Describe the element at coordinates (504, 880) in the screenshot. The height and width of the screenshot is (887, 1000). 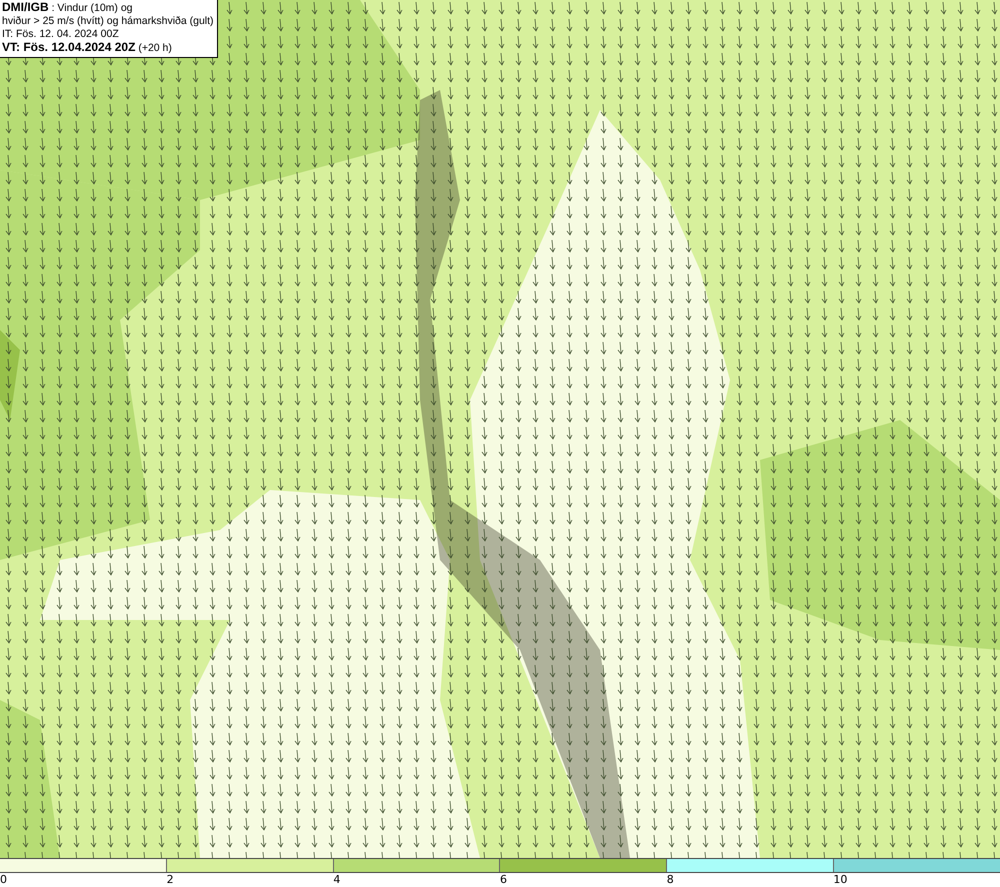
I see `legend-label: 6` at that location.